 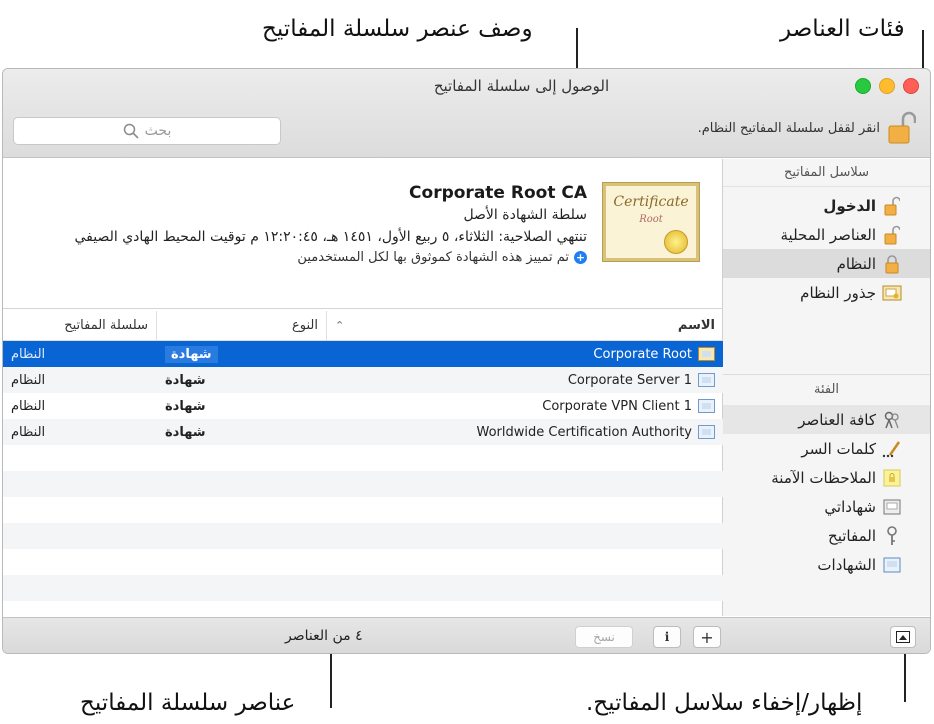 What do you see at coordinates (466, 635) in the screenshot?
I see `bottom-bar: + i نسخ ٤ من العناصر` at bounding box center [466, 635].